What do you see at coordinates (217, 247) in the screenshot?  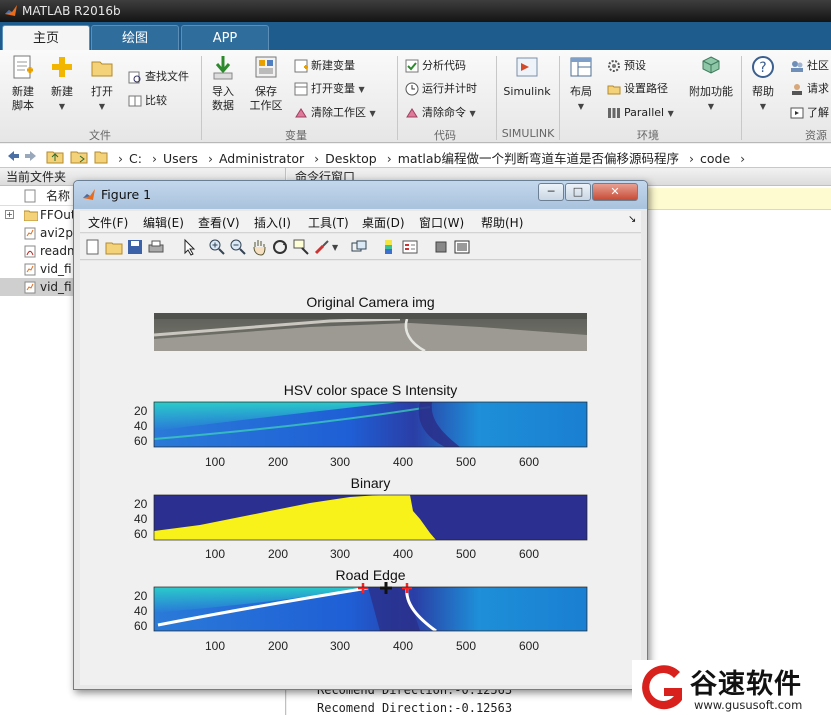 I see `zoom-in-icon` at bounding box center [217, 247].